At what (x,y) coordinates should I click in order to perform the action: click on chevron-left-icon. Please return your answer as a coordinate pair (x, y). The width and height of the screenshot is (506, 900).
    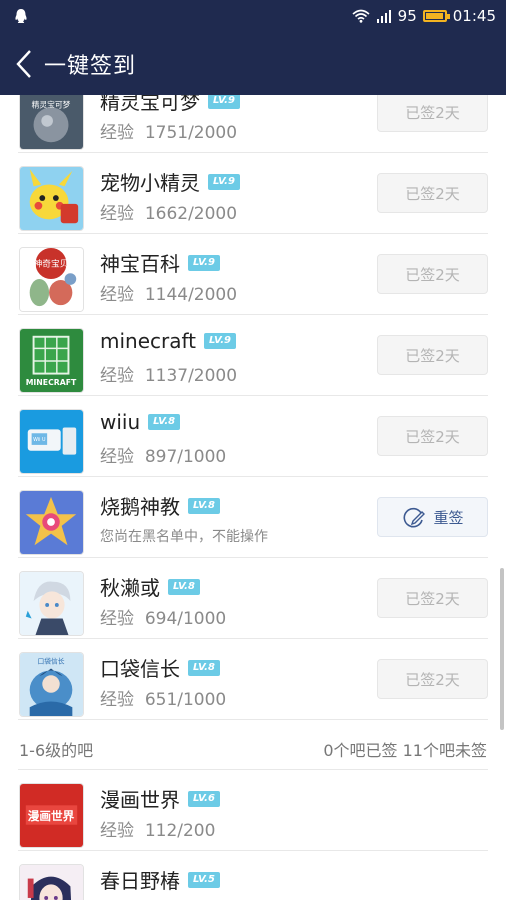
    Looking at the image, I should click on (23, 64).